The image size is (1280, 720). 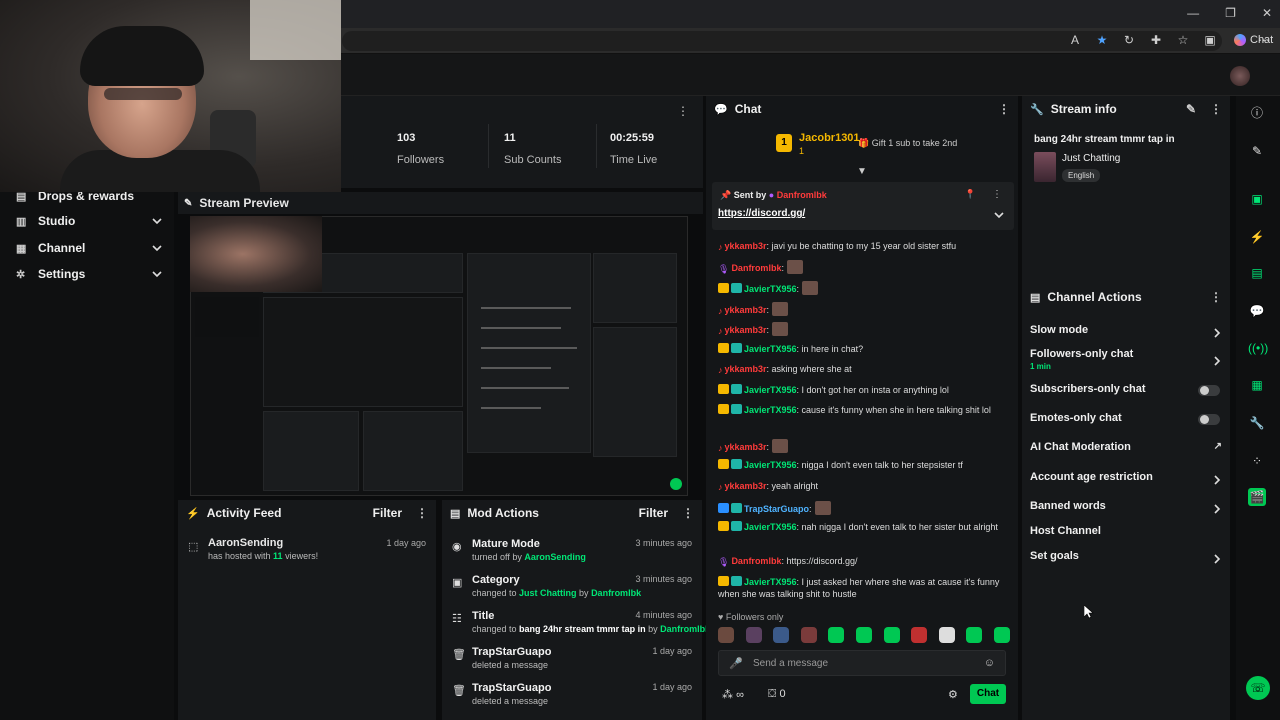 I want to click on chat-username: TrapStarGuapo, so click(x=776, y=509).